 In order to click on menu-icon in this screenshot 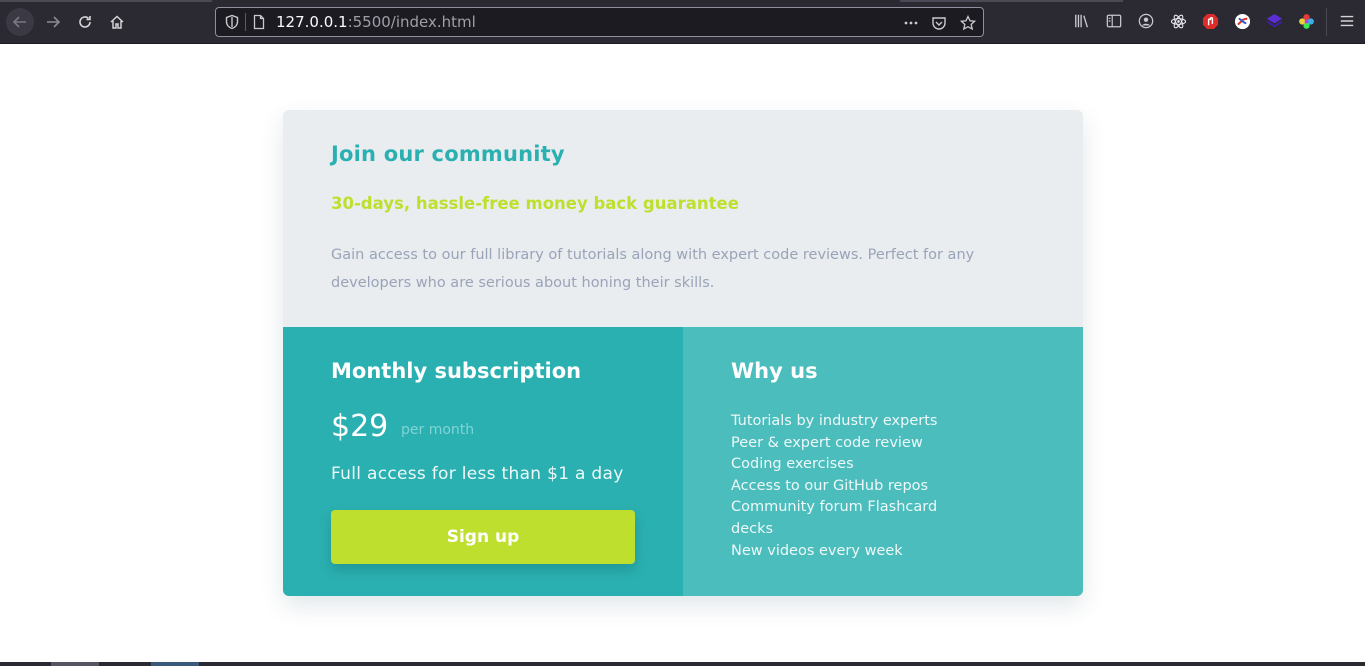, I will do `click(1347, 21)`.